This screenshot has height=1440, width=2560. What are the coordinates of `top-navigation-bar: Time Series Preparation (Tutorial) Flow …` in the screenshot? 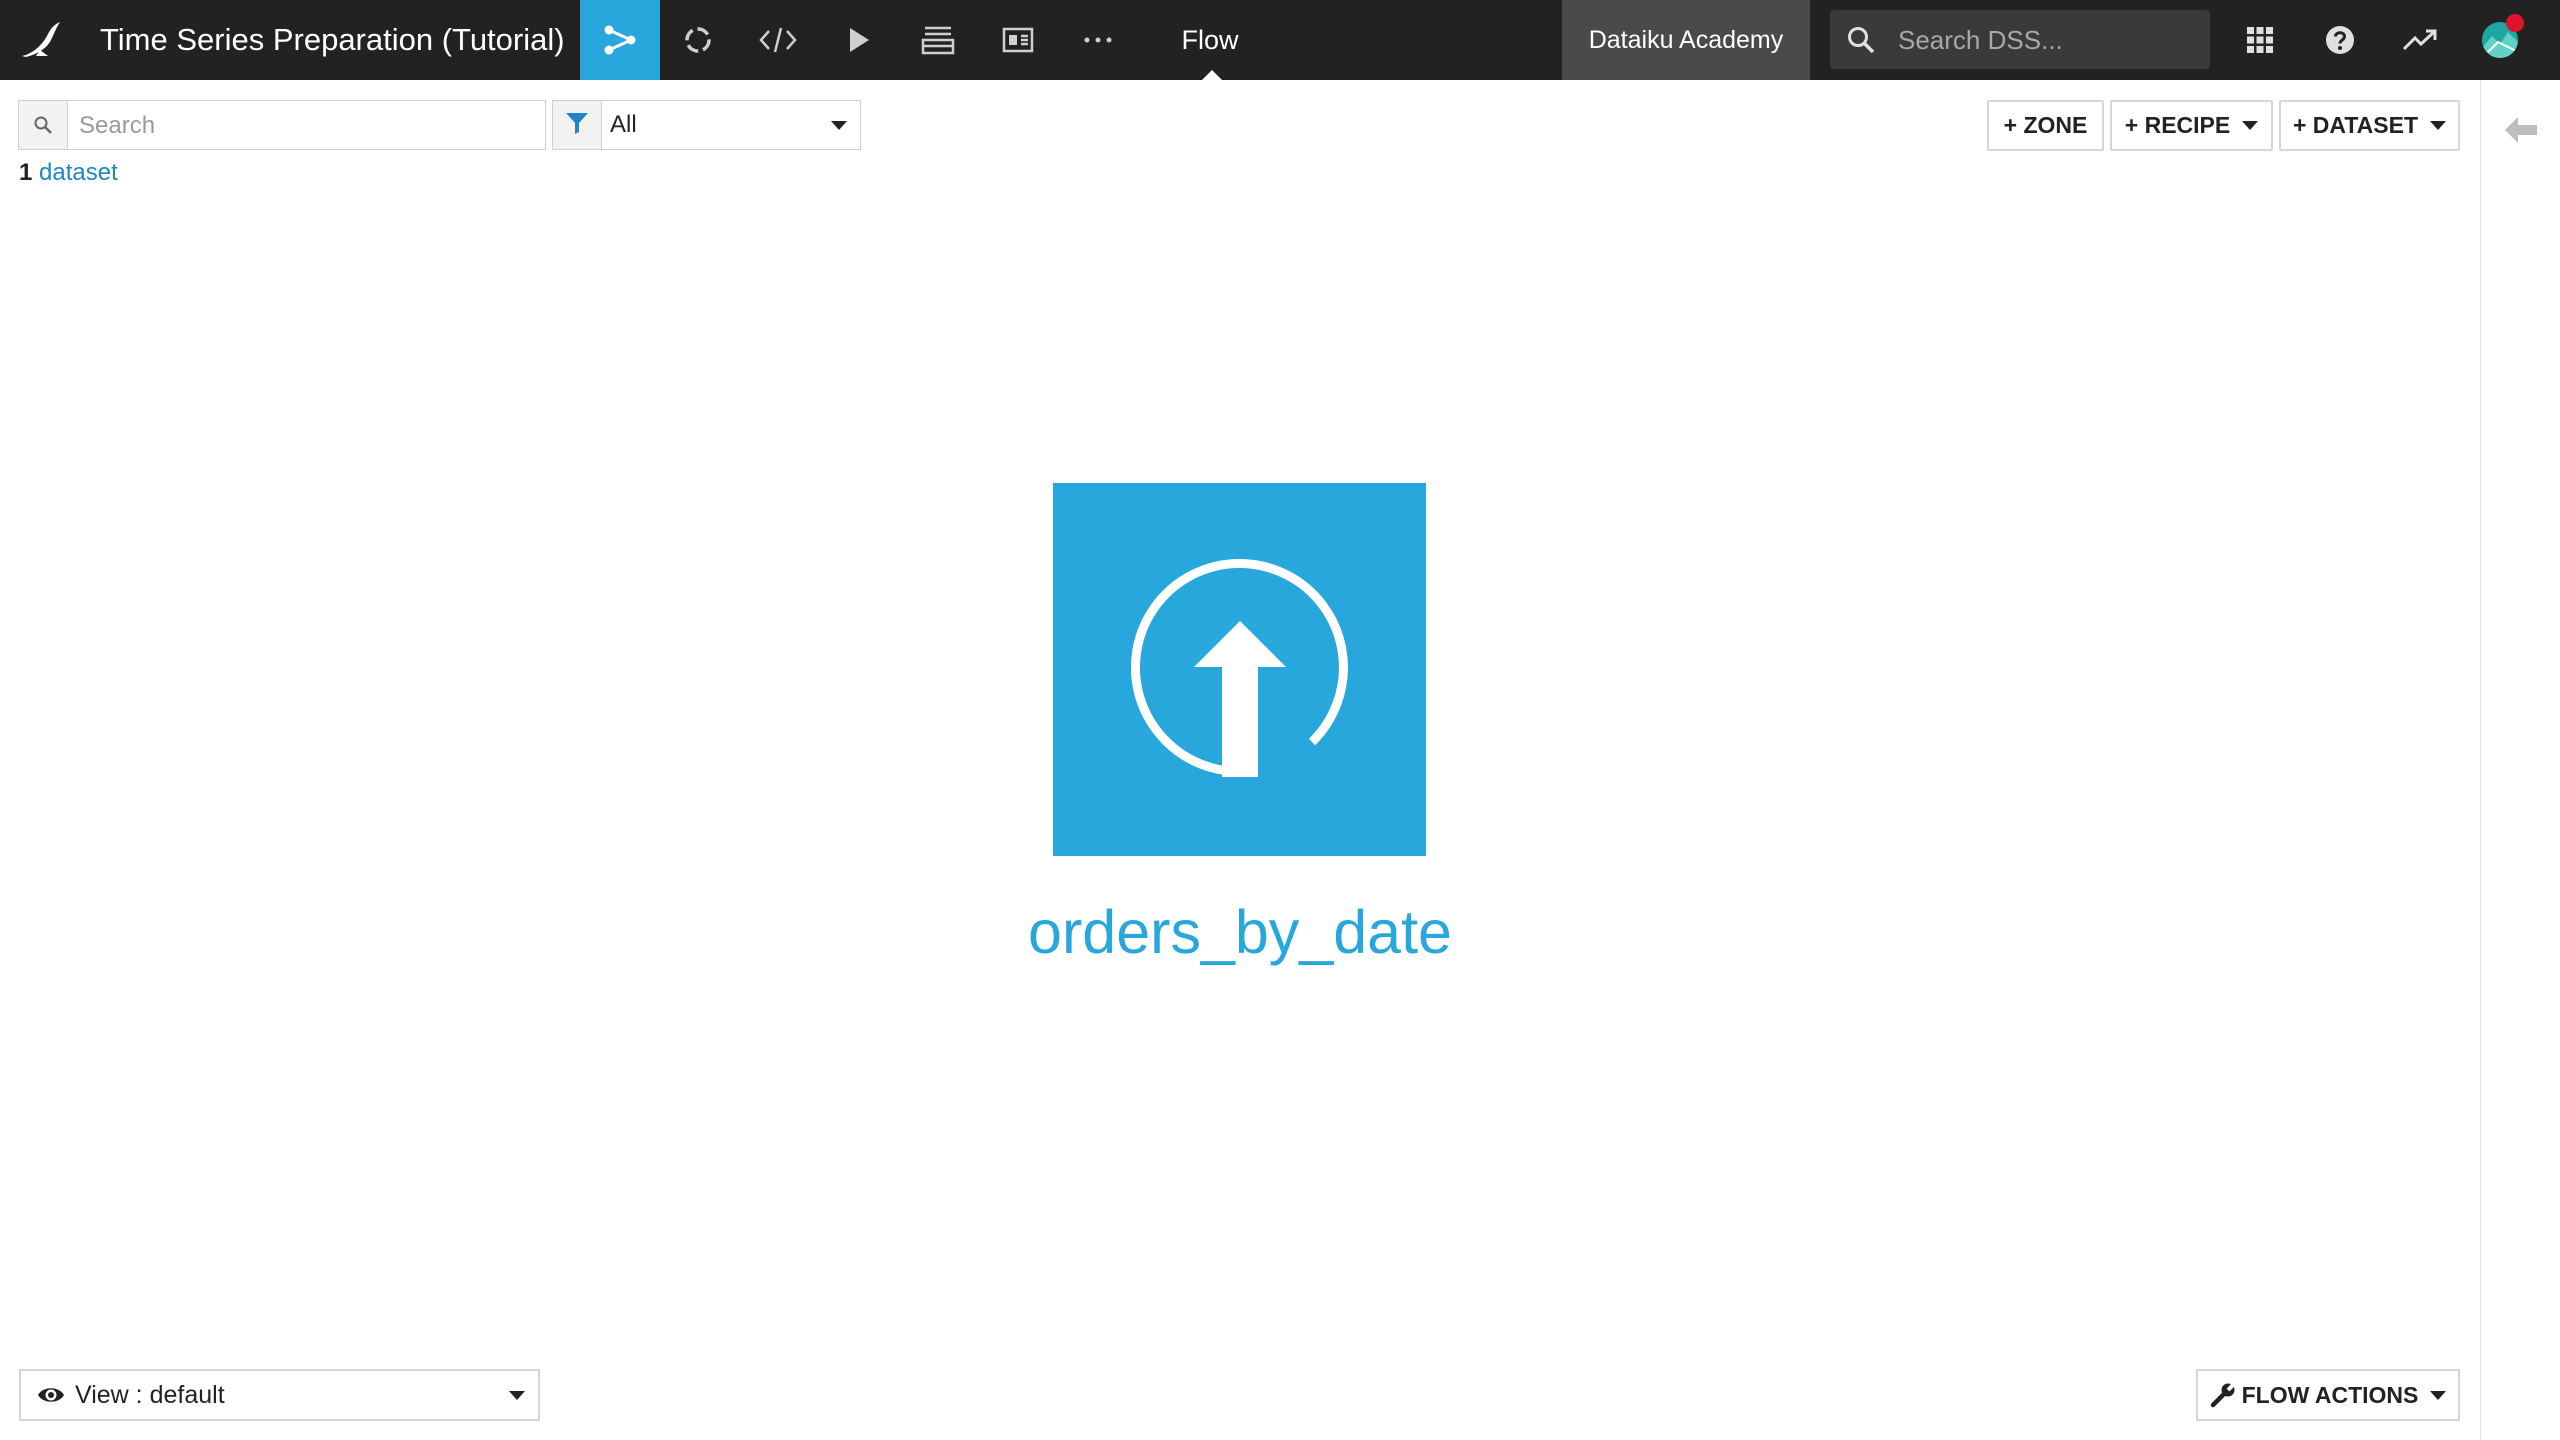 It's located at (1280, 40).